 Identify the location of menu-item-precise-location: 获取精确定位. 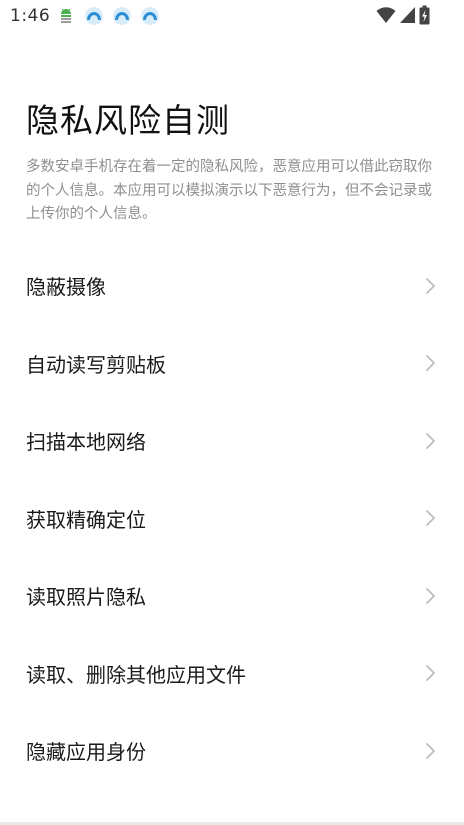
(232, 519).